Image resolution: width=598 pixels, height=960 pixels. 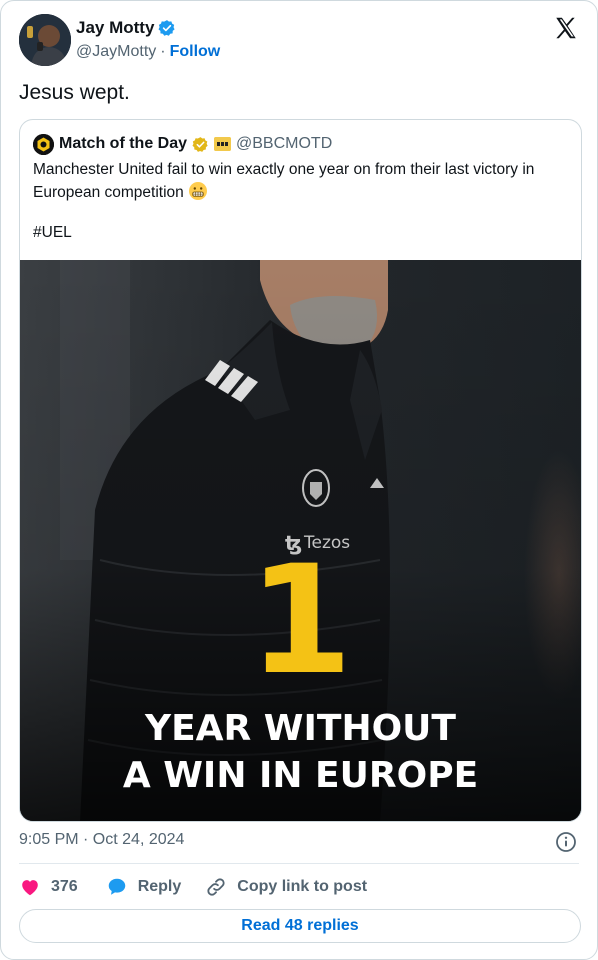 I want to click on gold-badge-icon, so click(x=200, y=144).